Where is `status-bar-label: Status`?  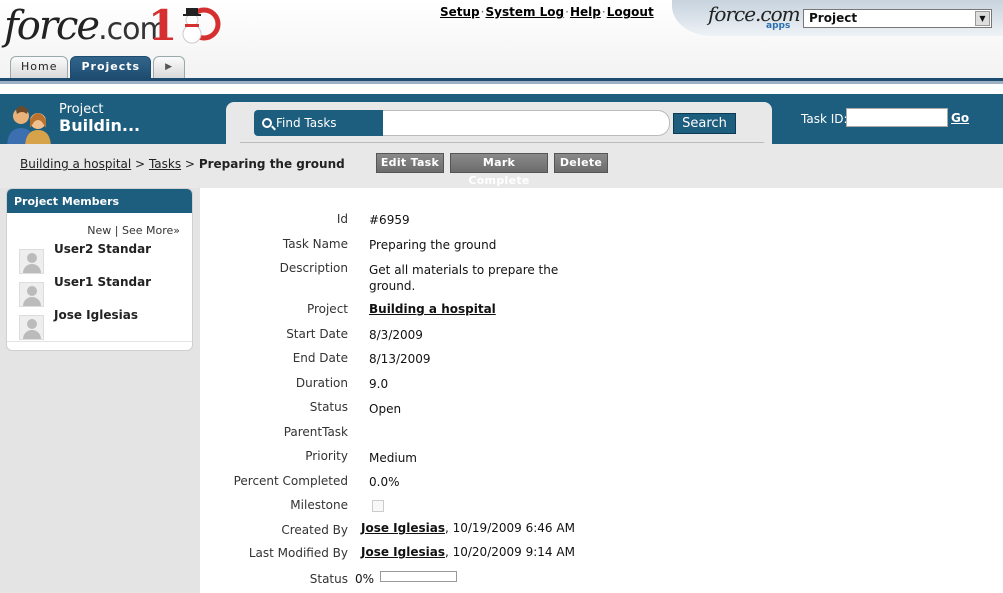 status-bar-label: Status is located at coordinates (328, 579).